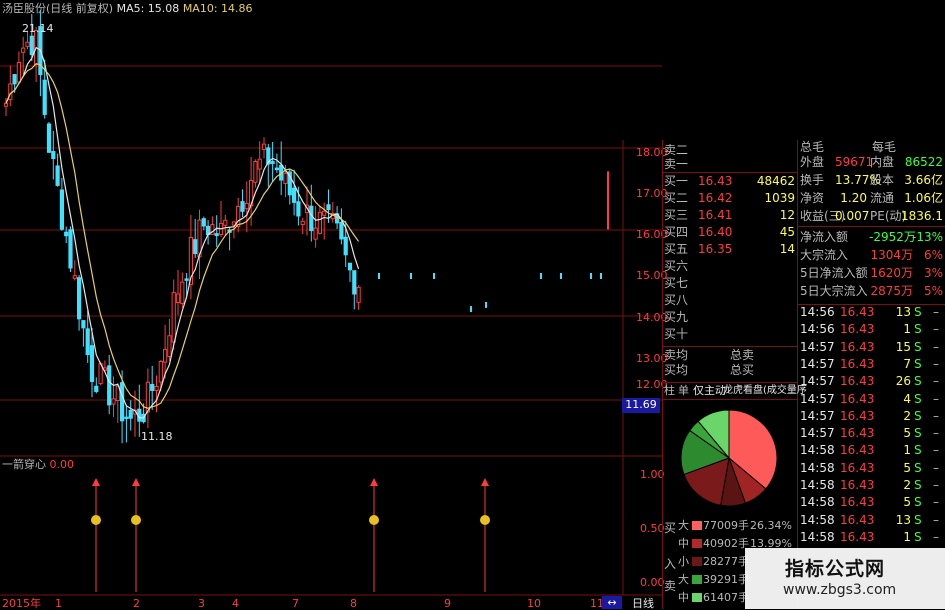 The width and height of the screenshot is (945, 610). What do you see at coordinates (715, 198) in the screenshot?
I see `buy-price: 16.42` at bounding box center [715, 198].